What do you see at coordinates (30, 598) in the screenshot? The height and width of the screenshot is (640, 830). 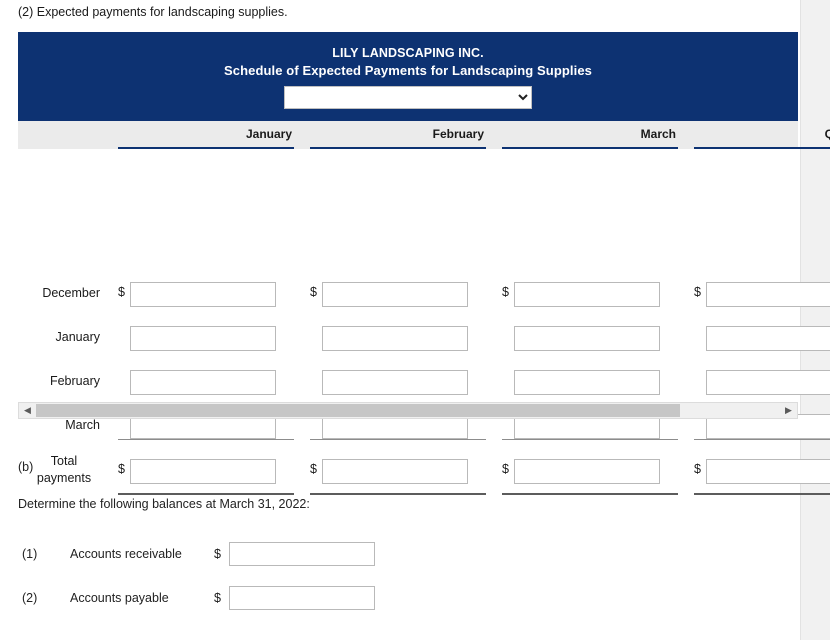 I see `item-2-number: (2)` at bounding box center [30, 598].